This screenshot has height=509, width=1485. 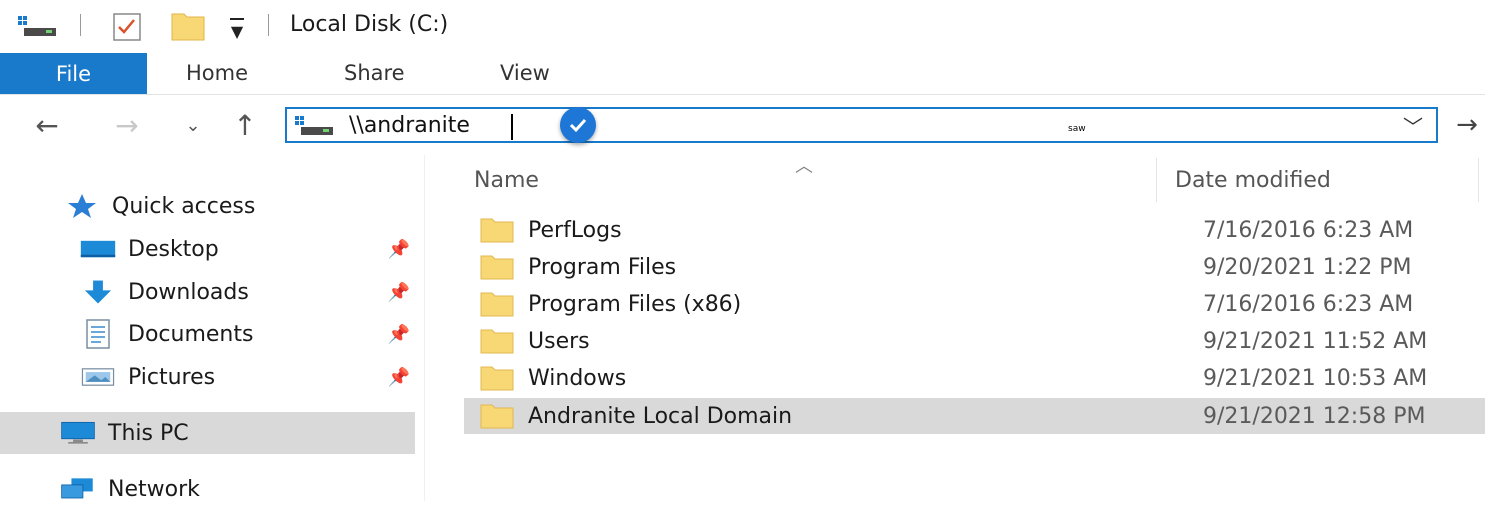 What do you see at coordinates (804, 166) in the screenshot?
I see `sort-ascending-icon: ︿` at bounding box center [804, 166].